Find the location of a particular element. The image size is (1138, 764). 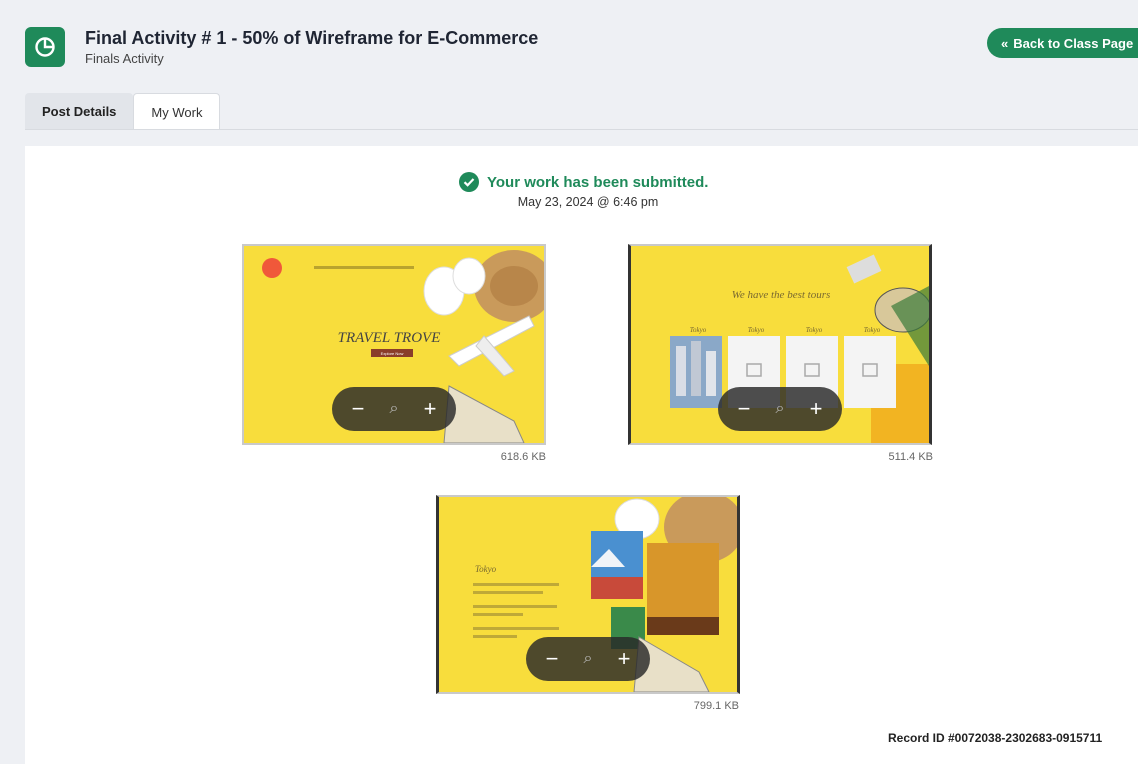

tab-post-details: Post Details is located at coordinates (79, 111).